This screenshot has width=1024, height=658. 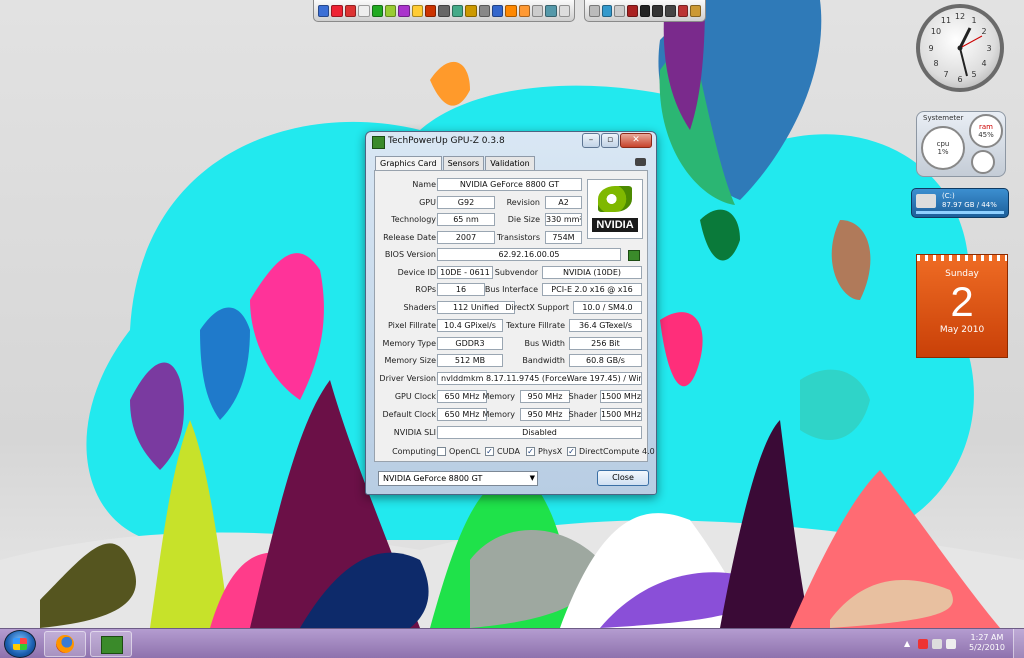 I want to click on default-memory-clock-value: 950 MHz, so click(x=545, y=414).